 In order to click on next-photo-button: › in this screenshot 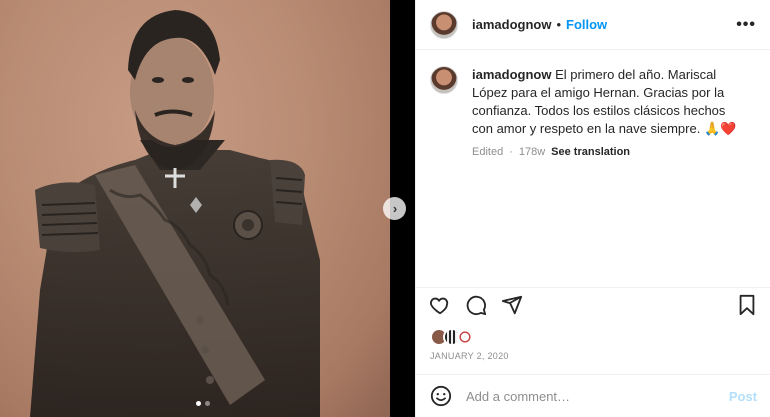, I will do `click(394, 208)`.